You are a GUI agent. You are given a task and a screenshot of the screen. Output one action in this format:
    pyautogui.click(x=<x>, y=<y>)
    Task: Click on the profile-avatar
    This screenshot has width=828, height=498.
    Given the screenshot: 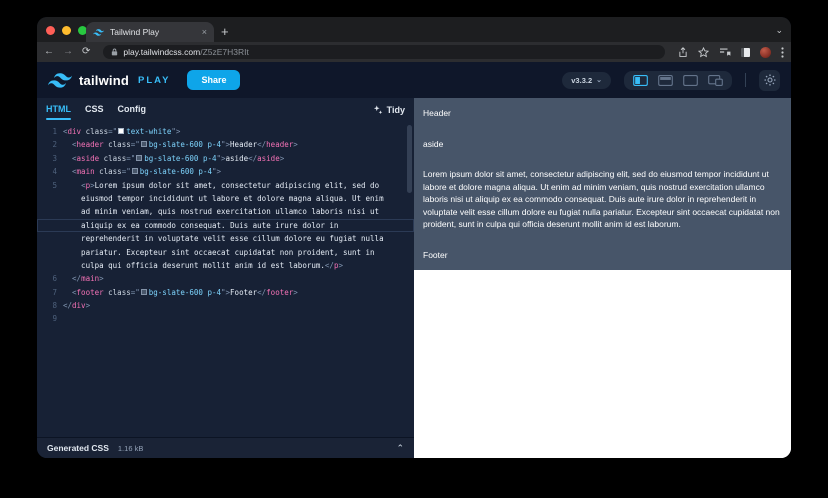 What is the action you would take?
    pyautogui.click(x=765, y=52)
    